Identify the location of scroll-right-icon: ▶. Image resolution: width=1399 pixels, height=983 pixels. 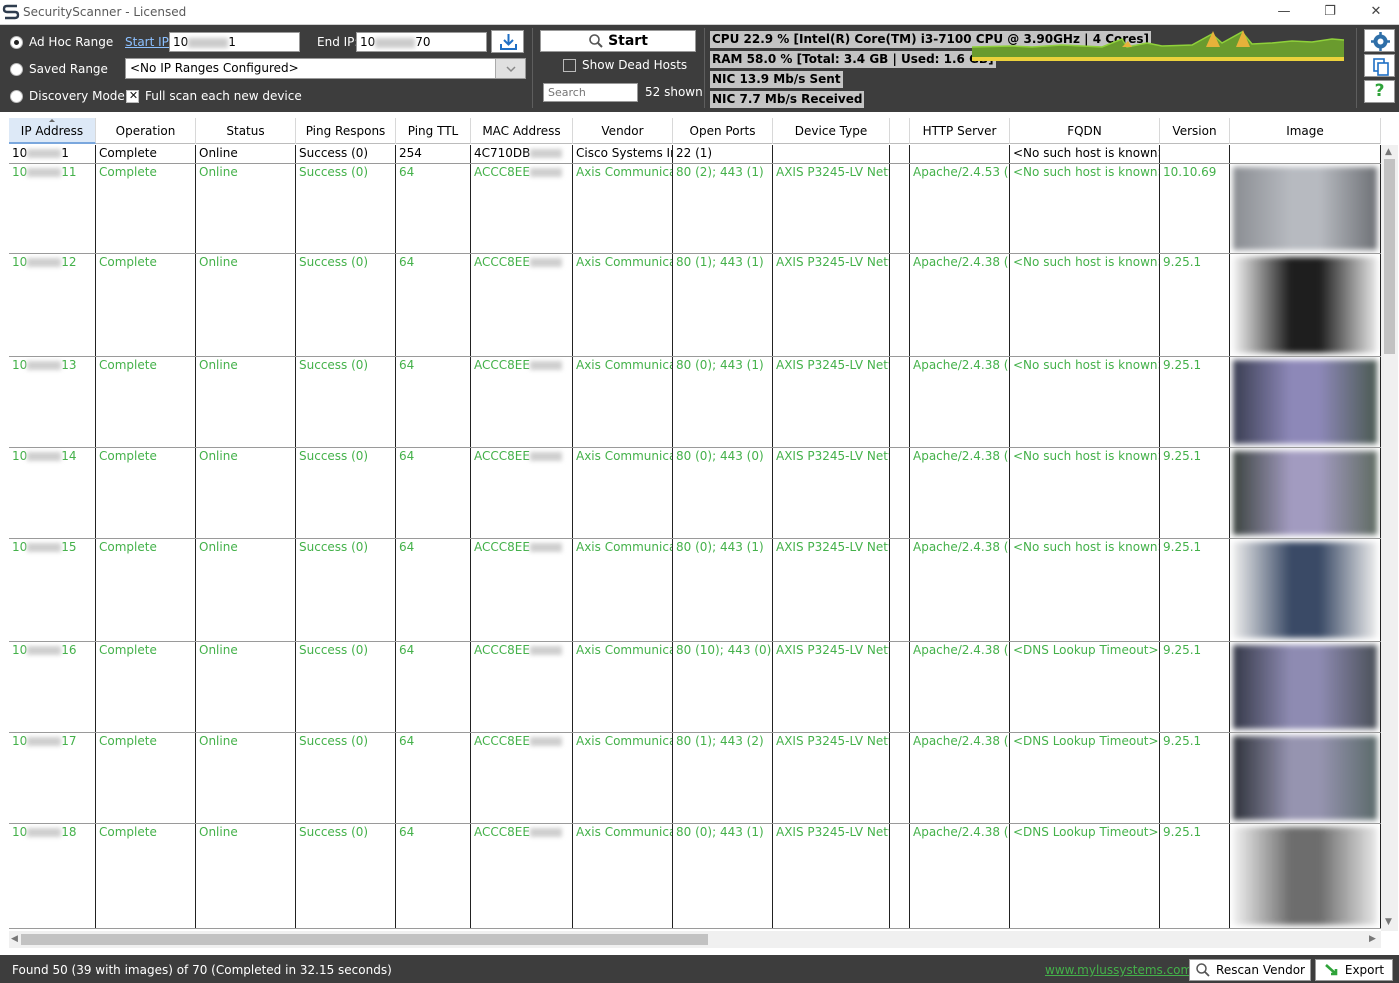
(1372, 939).